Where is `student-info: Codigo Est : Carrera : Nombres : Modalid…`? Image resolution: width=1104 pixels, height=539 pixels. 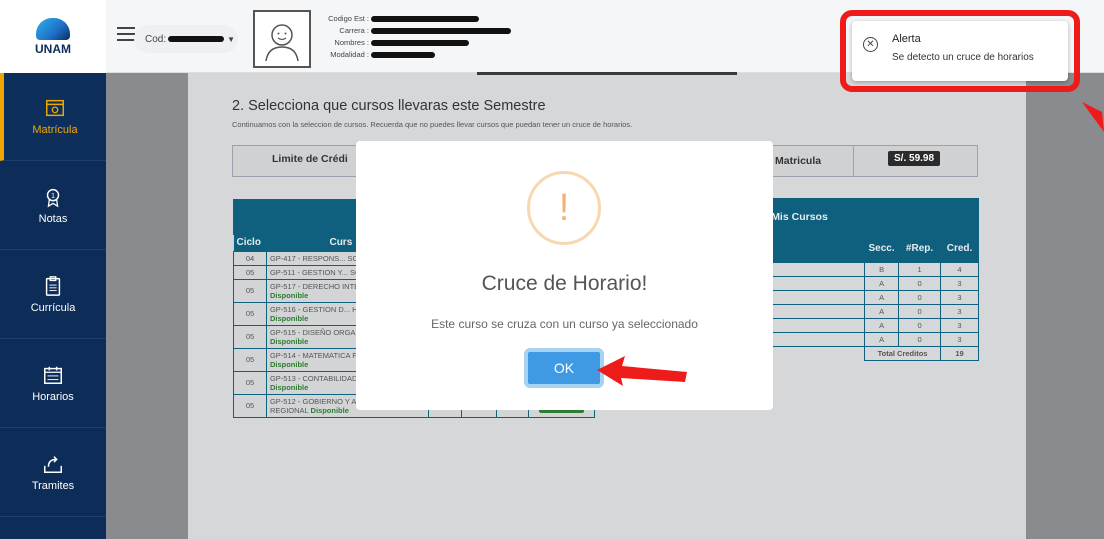 student-info: Codigo Est : Carrera : Nombres : Modalid… is located at coordinates (415, 37).